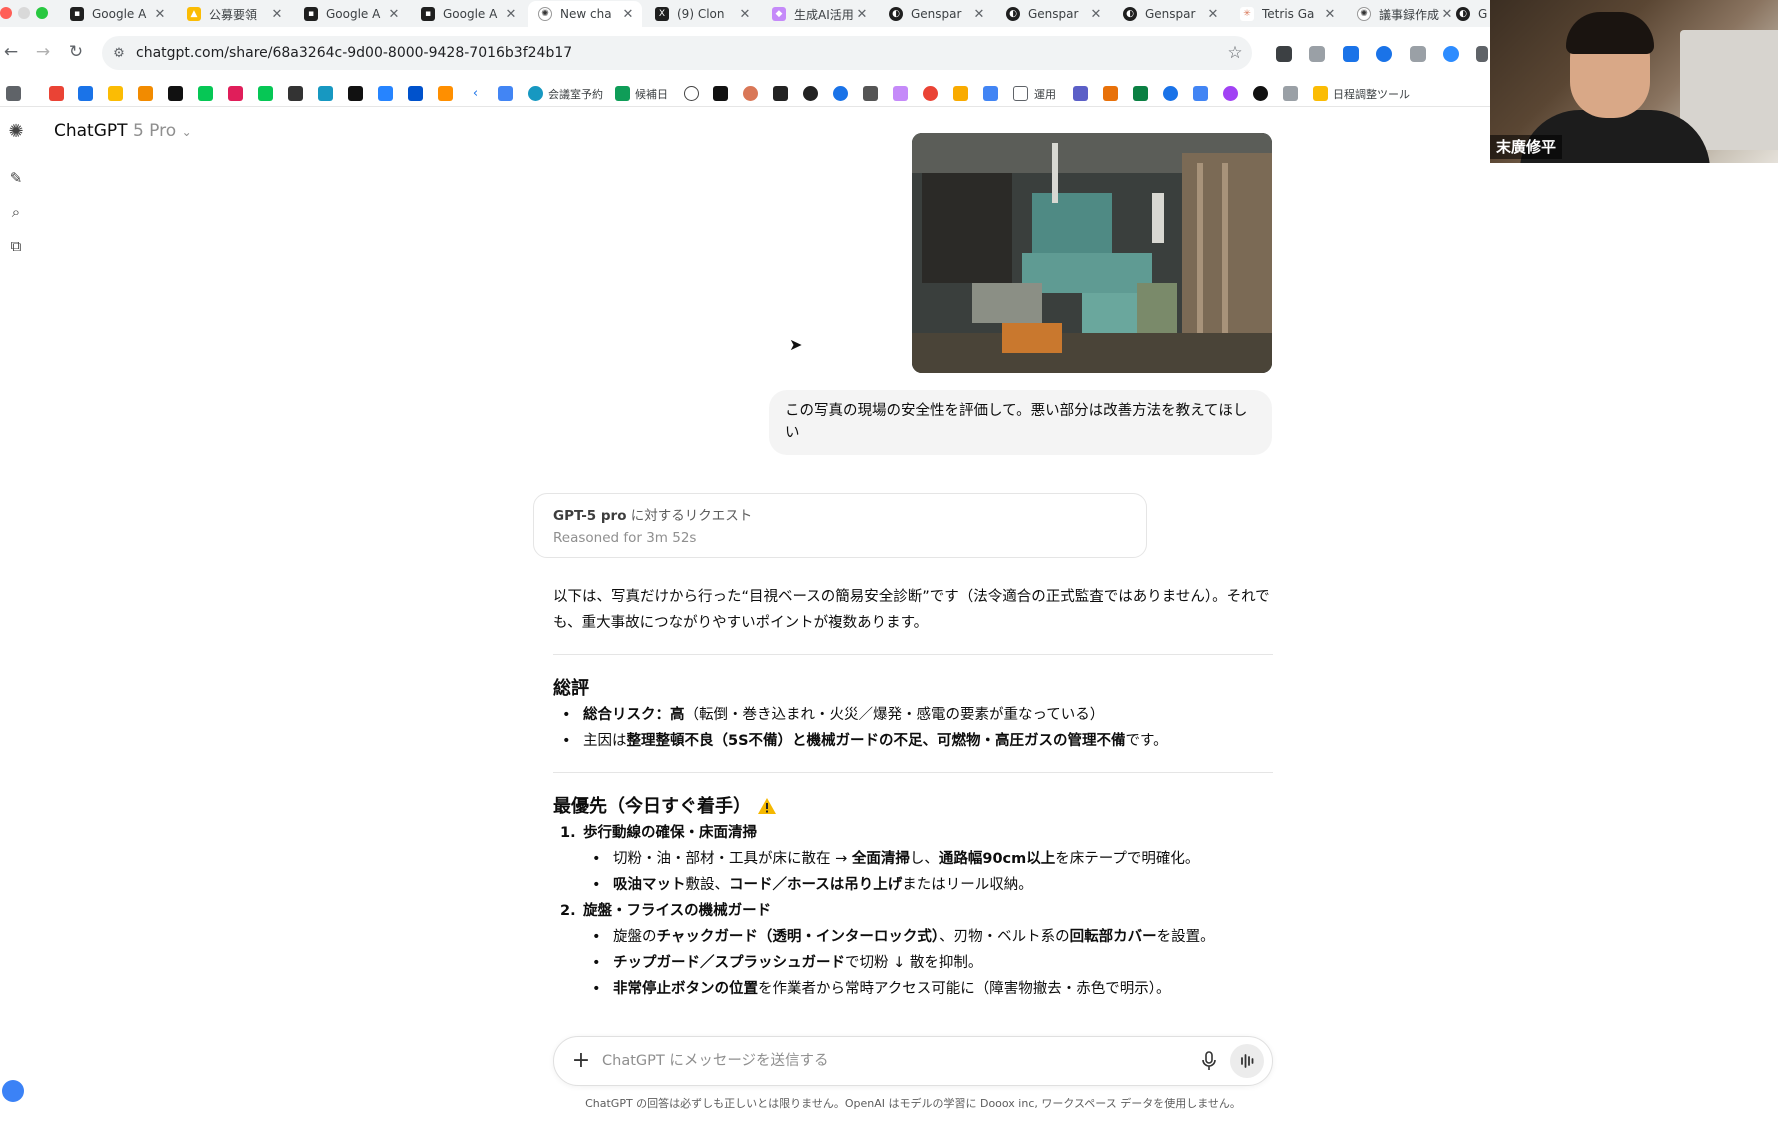 The height and width of the screenshot is (1130, 1778). Describe the element at coordinates (1209, 1061) in the screenshot. I see `microphone-icon` at that location.